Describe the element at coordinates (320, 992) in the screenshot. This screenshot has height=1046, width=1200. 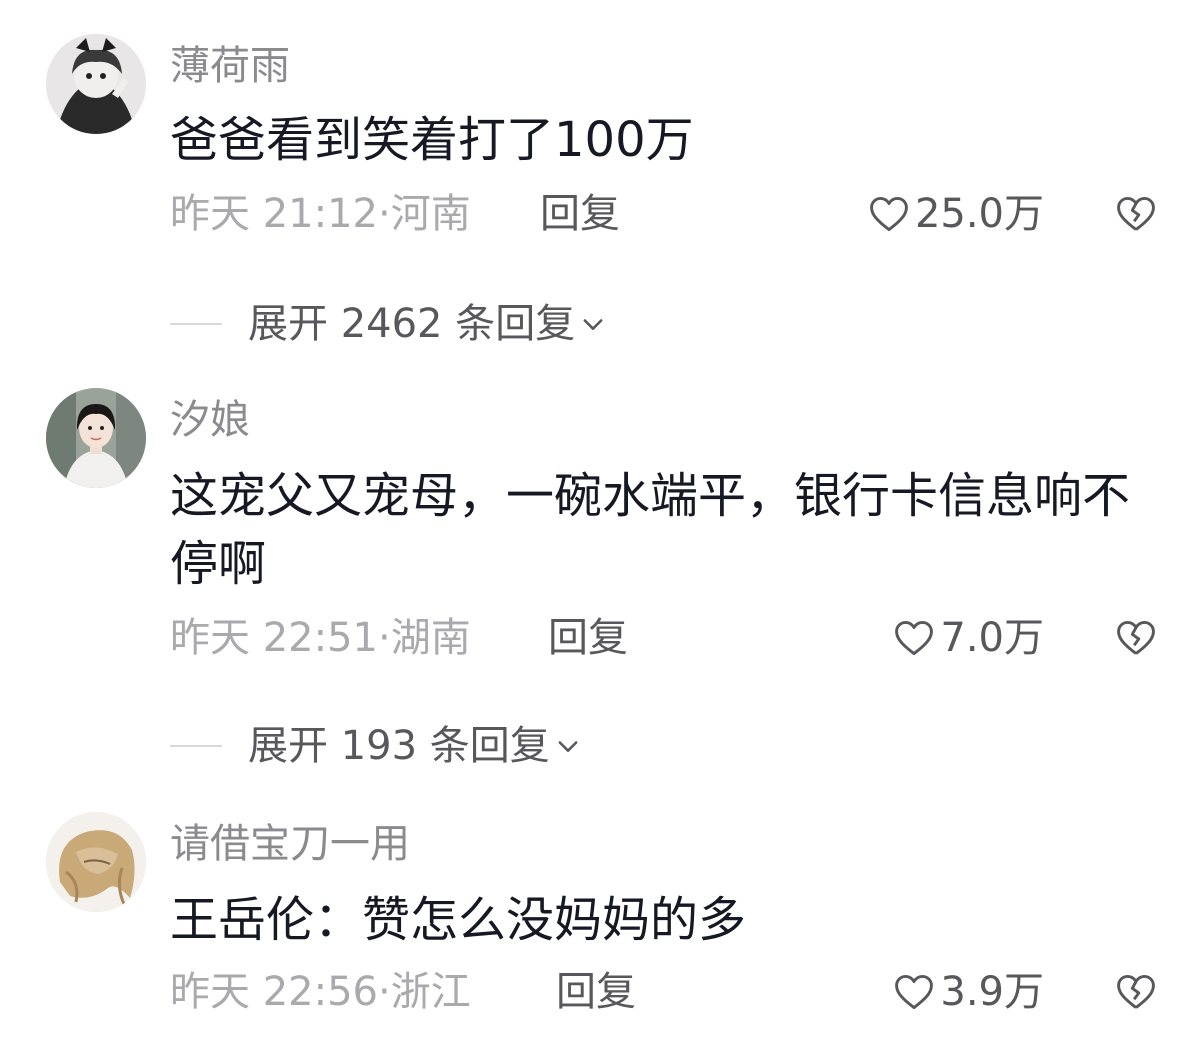
I see `comment-time-location: 昨天 22:56·浙江` at that location.